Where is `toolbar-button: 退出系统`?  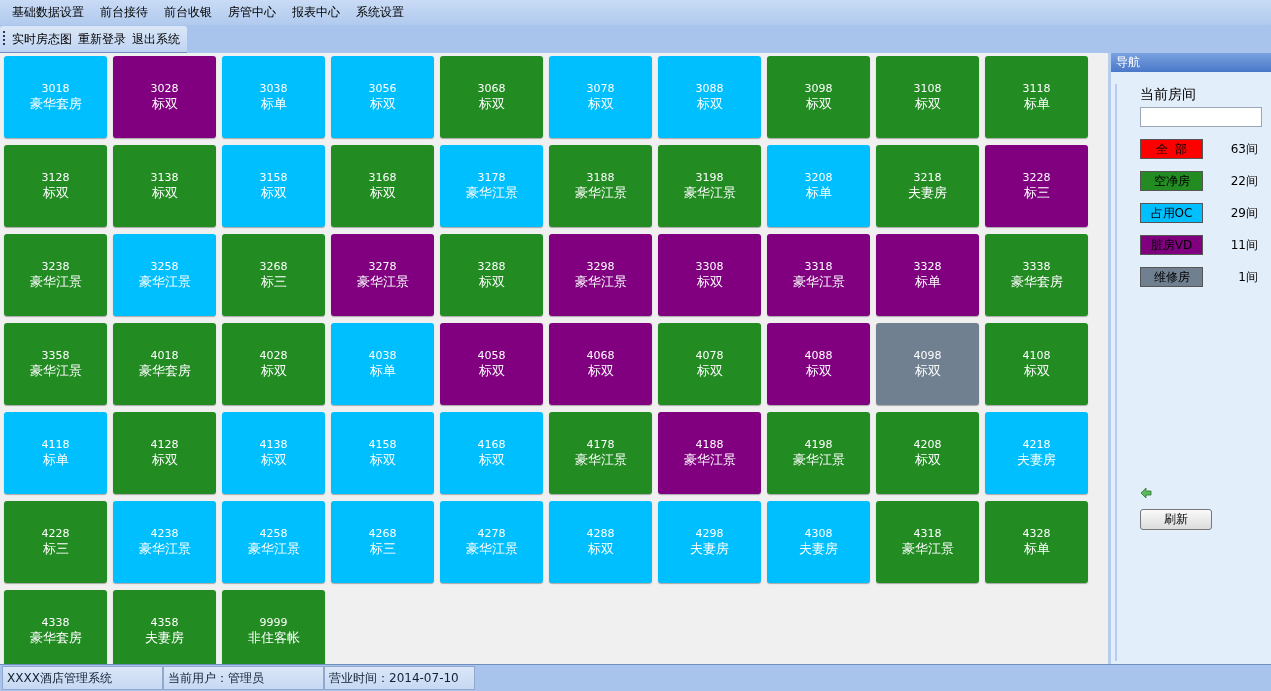 toolbar-button: 退出系统 is located at coordinates (156, 39).